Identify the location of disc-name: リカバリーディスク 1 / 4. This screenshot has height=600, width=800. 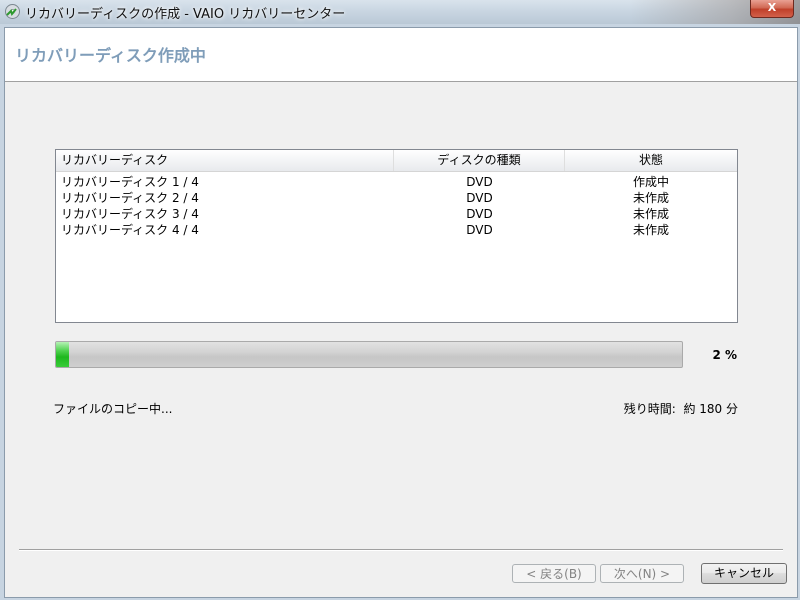
(130, 182).